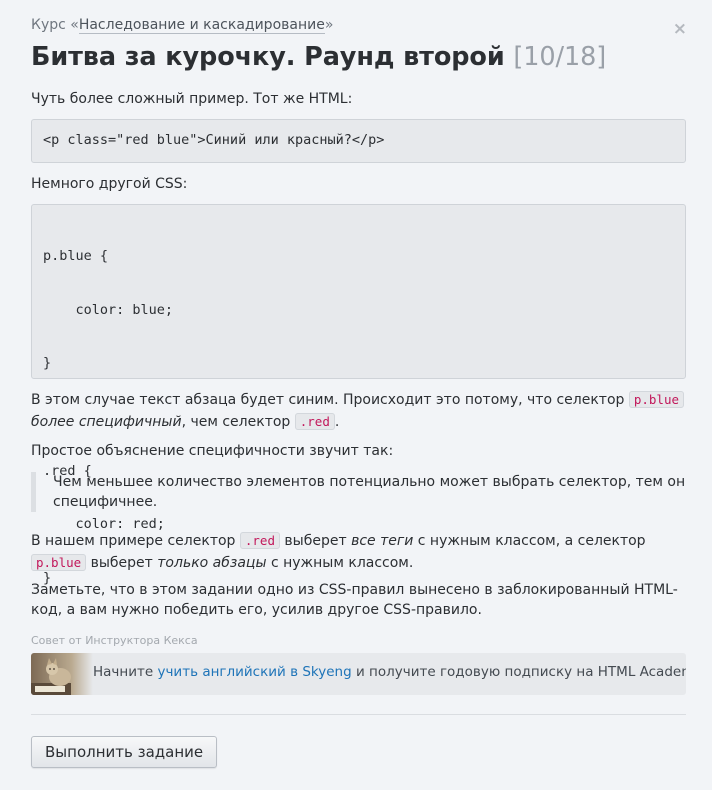 The height and width of the screenshot is (790, 712). What do you see at coordinates (238, 422) in the screenshot?
I see `explanation-part: , чем селектор` at bounding box center [238, 422].